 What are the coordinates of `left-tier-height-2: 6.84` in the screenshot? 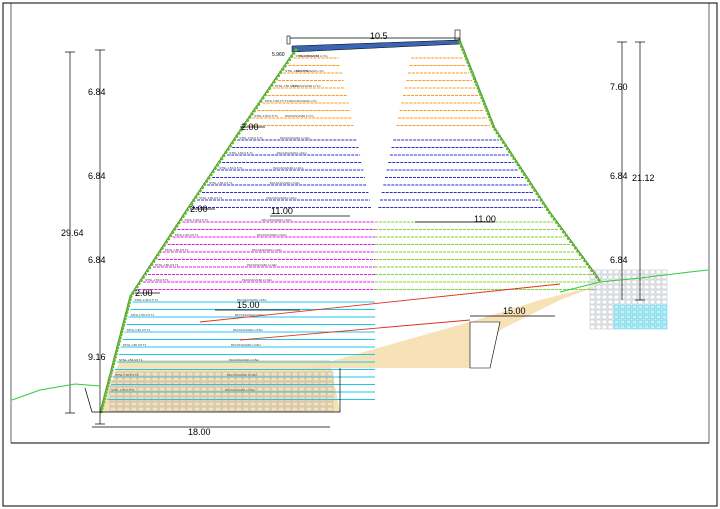 It's located at (97, 176).